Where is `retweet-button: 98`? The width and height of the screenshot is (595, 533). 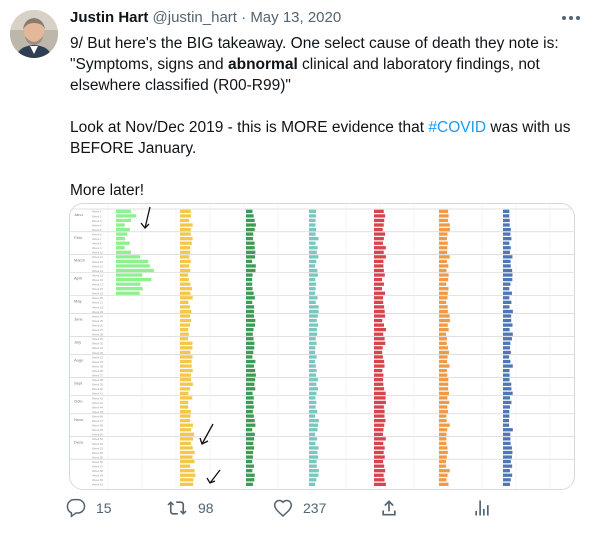 retweet-button: 98 is located at coordinates (190, 508).